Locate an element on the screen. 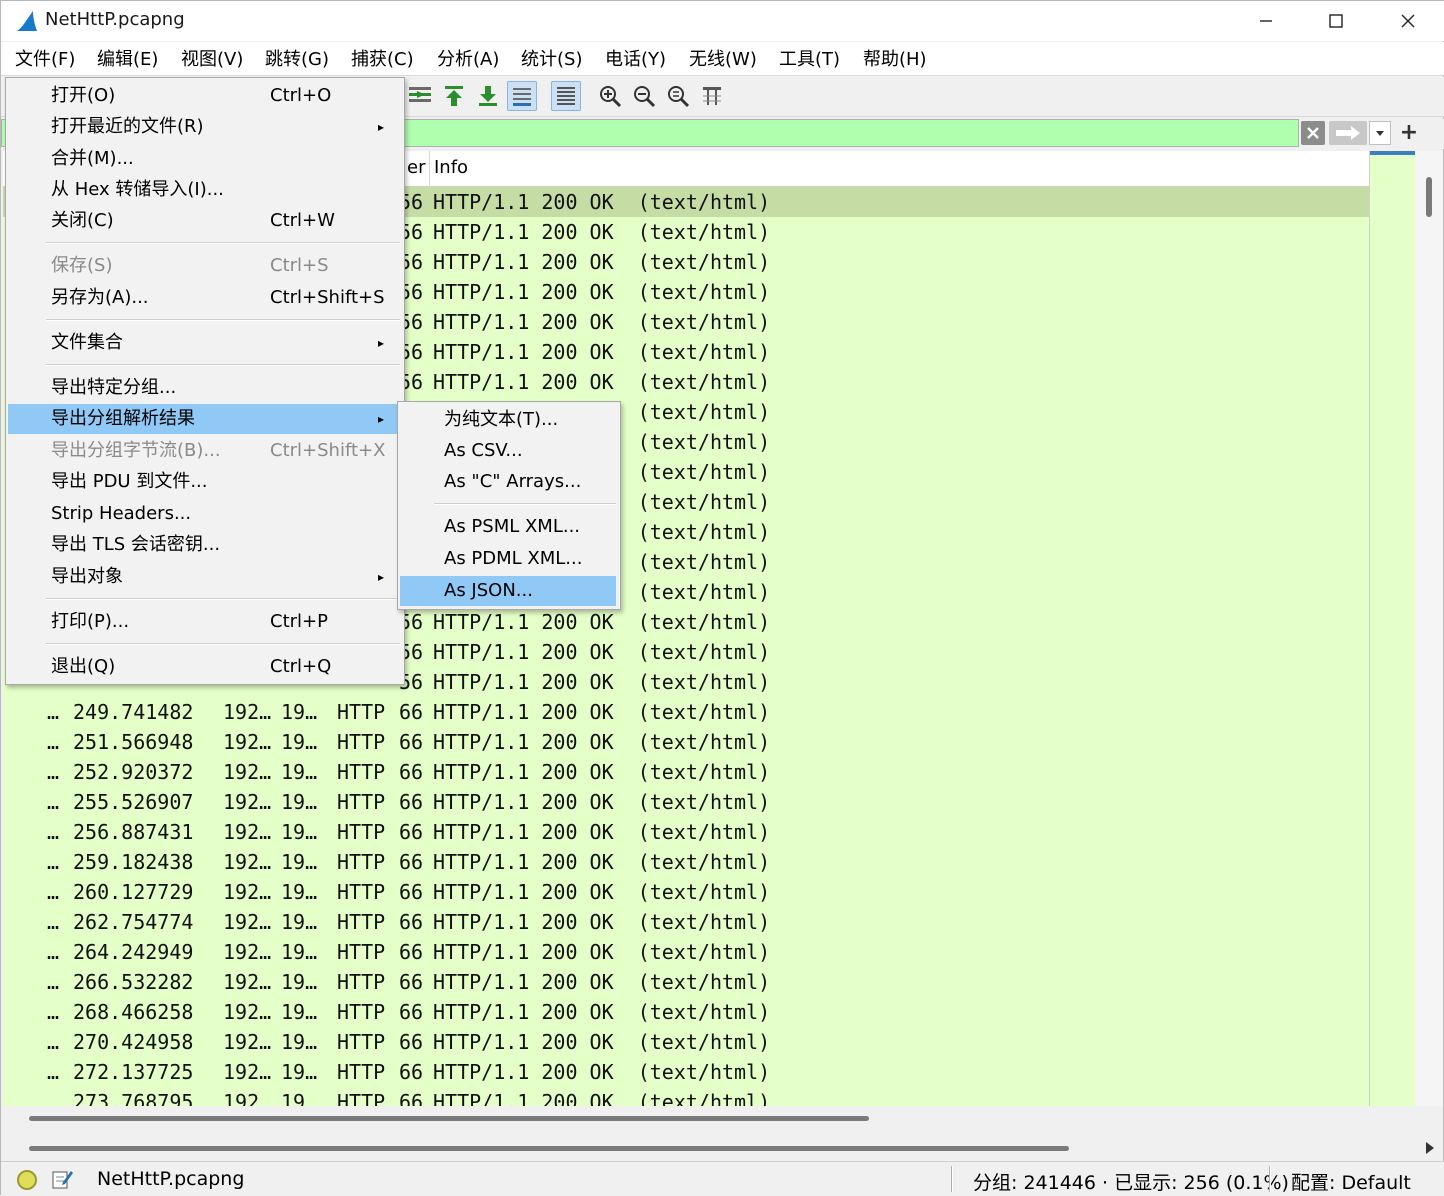 The image size is (1444, 1196). menu-analyze: 分析(A) is located at coordinates (468, 60).